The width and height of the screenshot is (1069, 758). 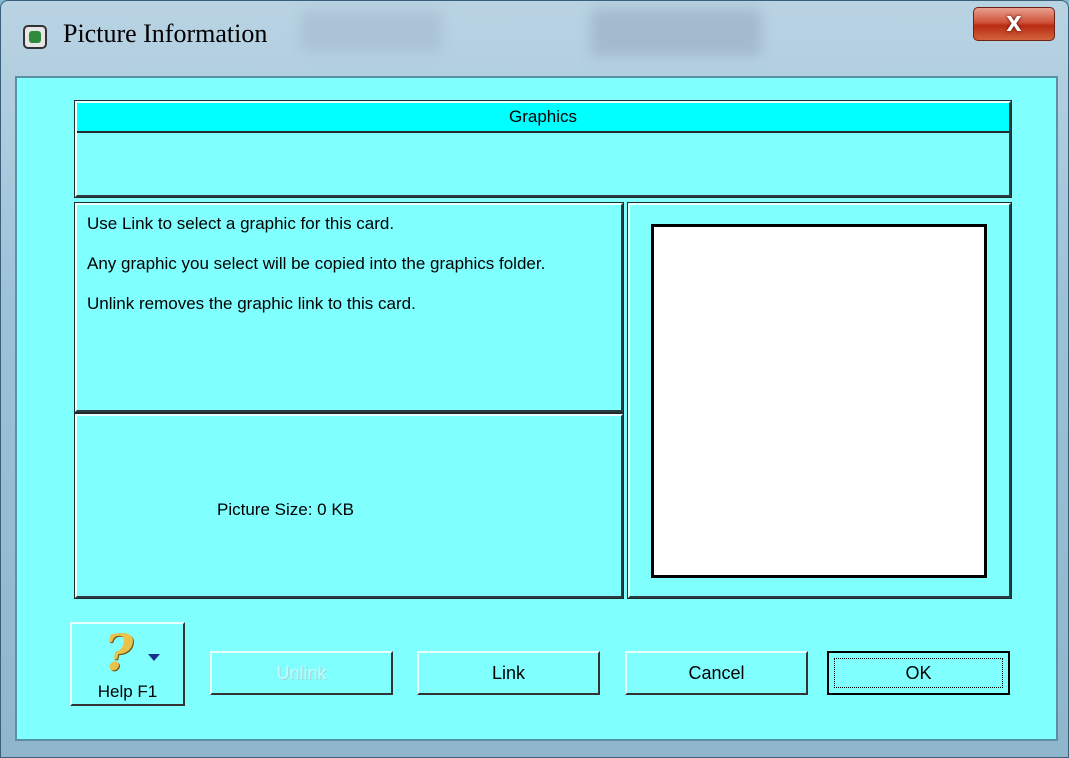 I want to click on ok-button: OK, so click(x=918, y=673).